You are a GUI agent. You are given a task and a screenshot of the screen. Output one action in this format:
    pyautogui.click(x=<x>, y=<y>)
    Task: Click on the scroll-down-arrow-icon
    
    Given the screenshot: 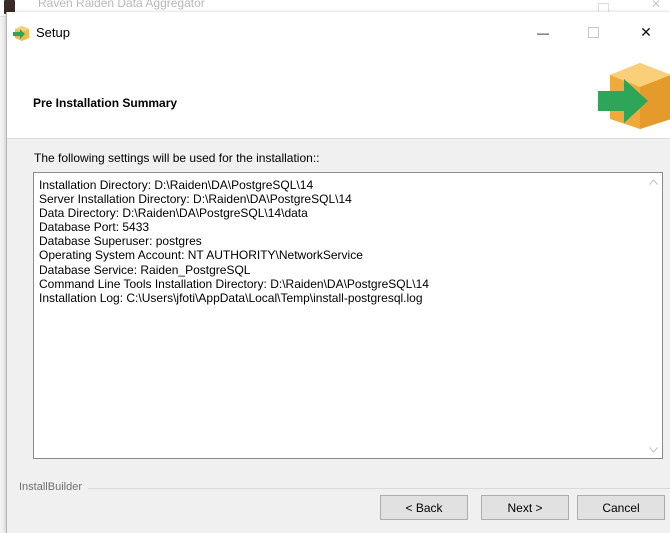 What is the action you would take?
    pyautogui.click(x=653, y=449)
    